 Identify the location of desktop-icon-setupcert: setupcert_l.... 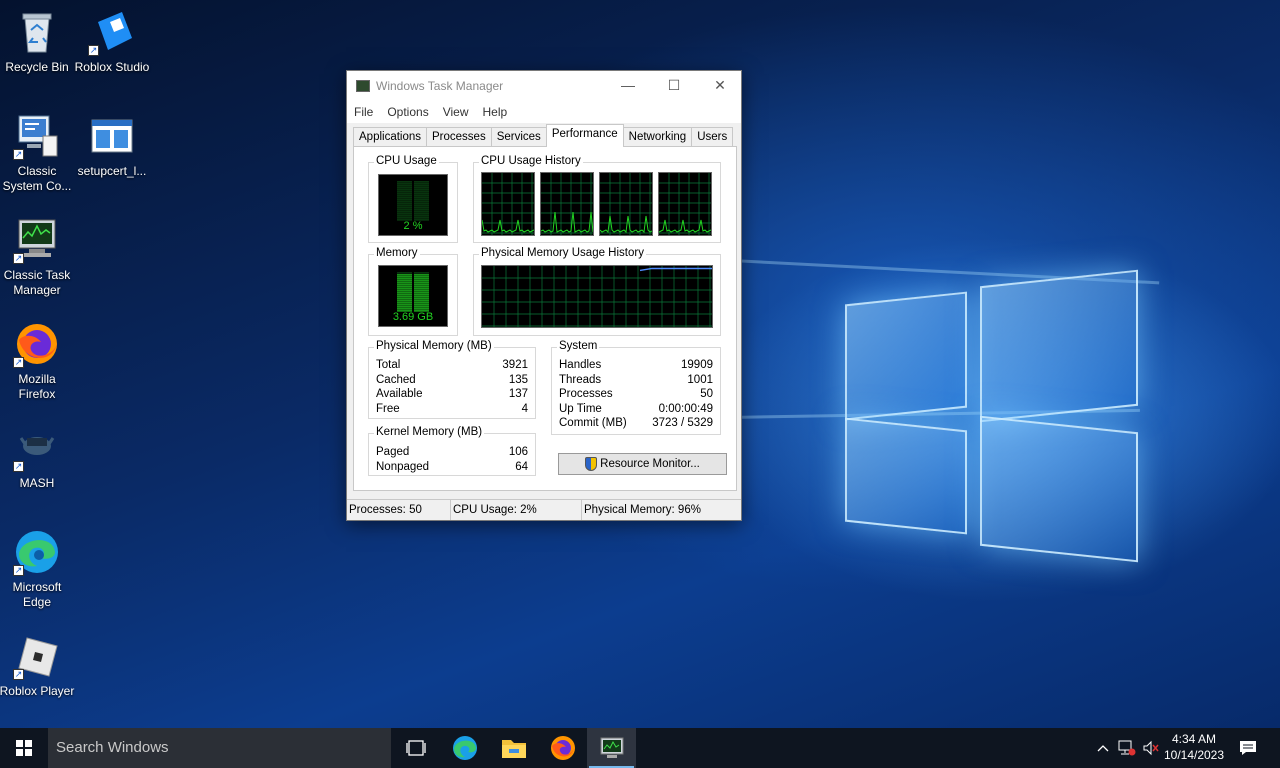
(112, 145).